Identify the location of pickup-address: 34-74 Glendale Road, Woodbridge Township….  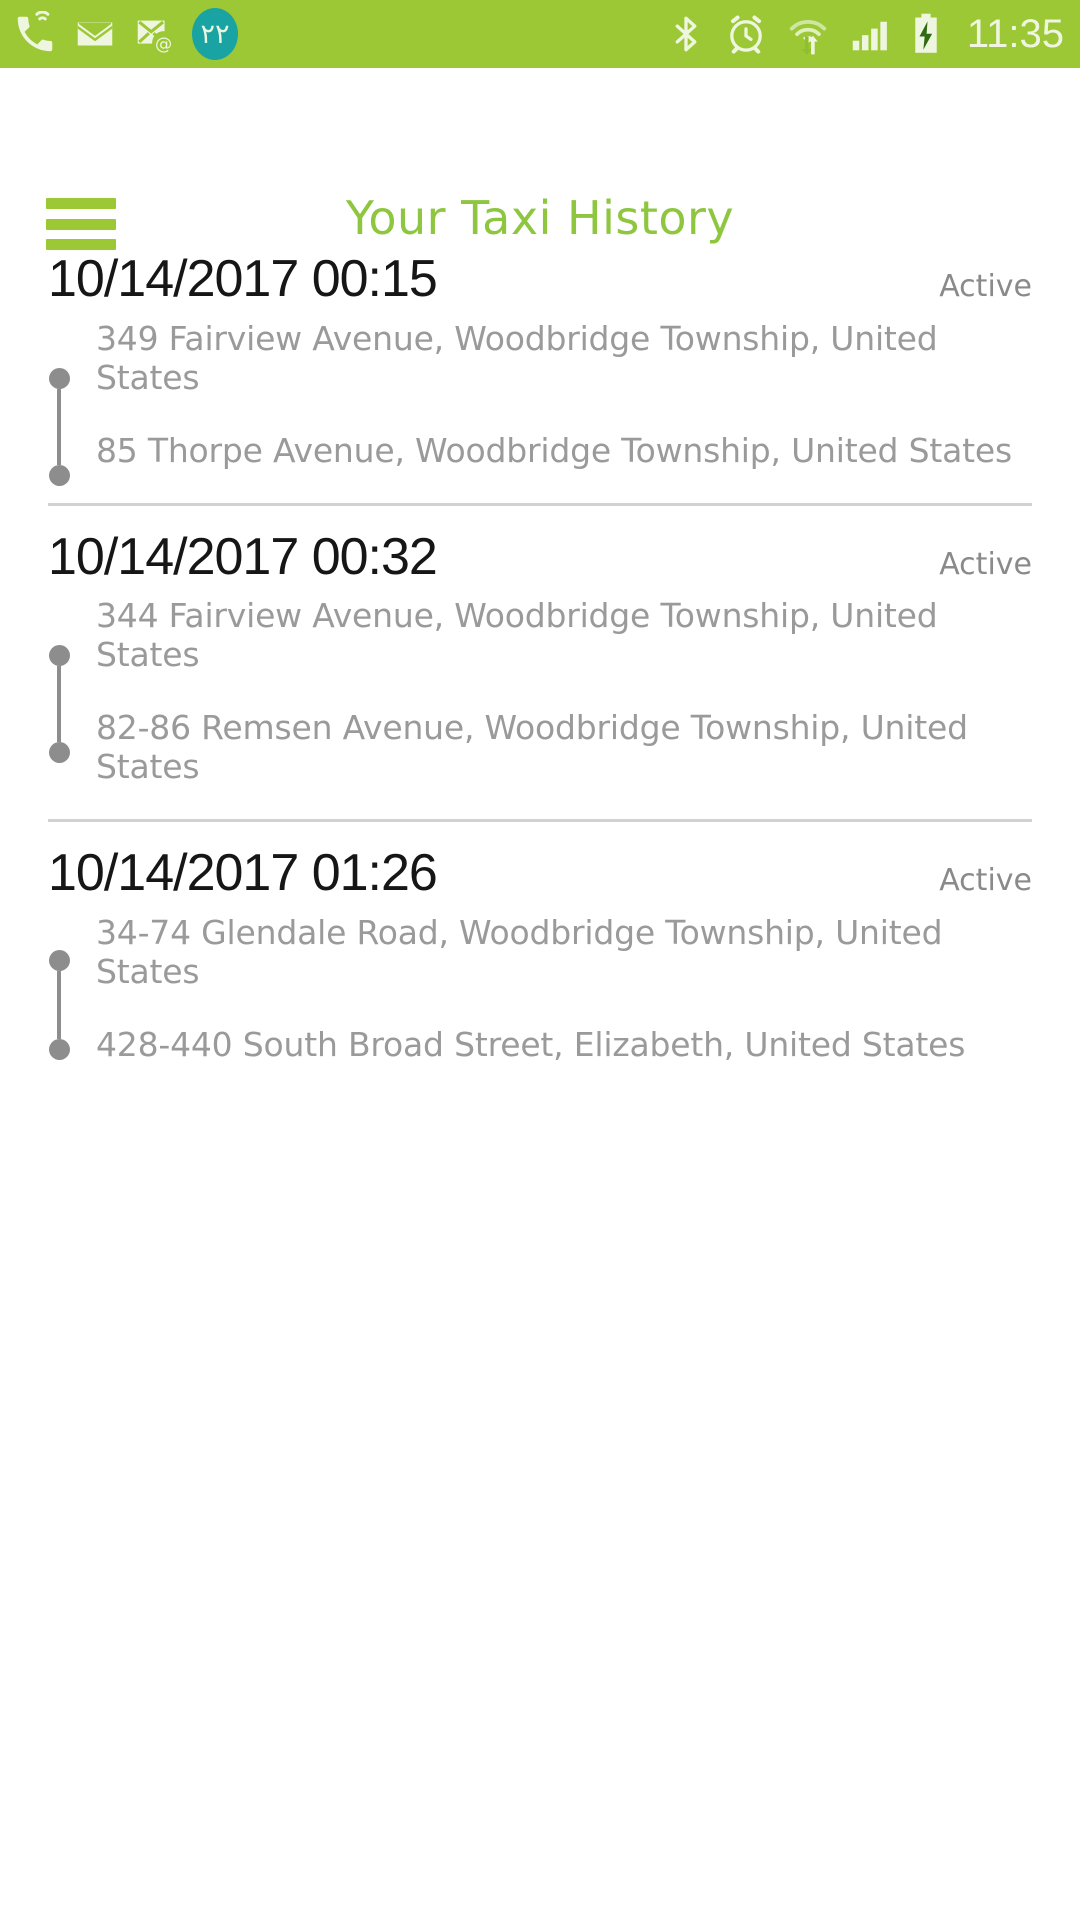
(519, 951).